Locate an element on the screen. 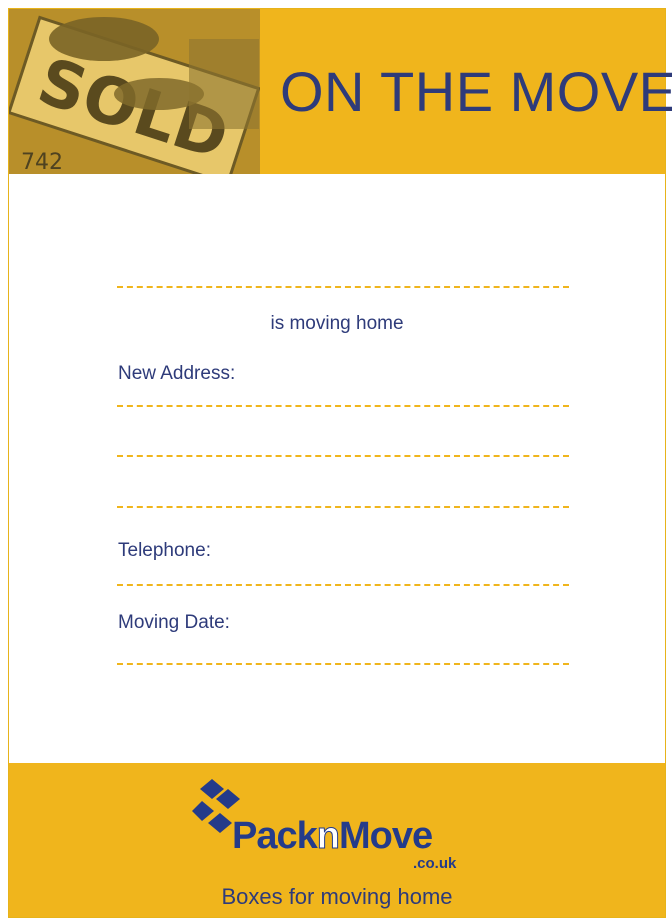 Image resolution: width=672 pixels, height=923 pixels. tagline: Boxes for moving home is located at coordinates (337, 896).